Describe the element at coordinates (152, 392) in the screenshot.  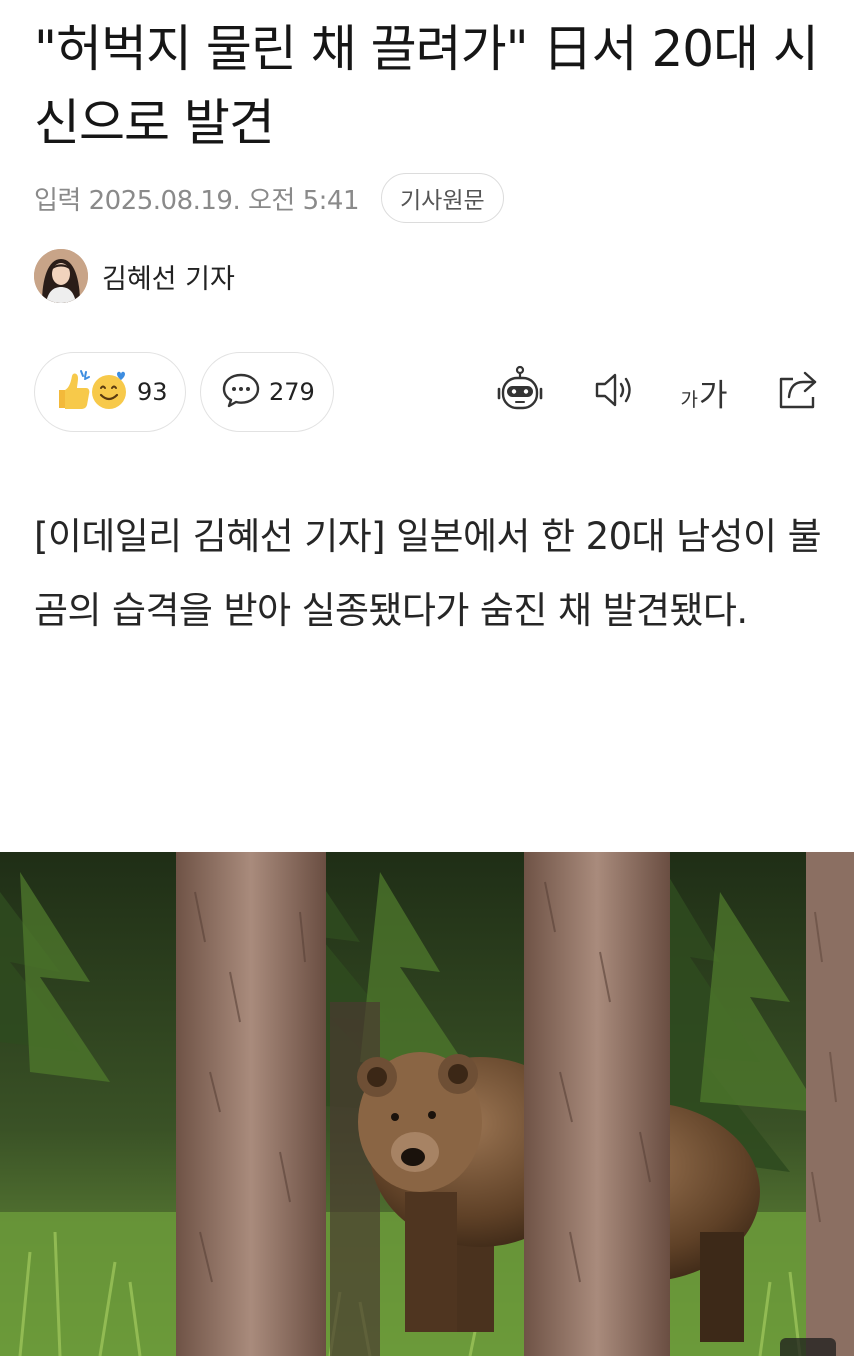
I see `reaction-count: 93` at that location.